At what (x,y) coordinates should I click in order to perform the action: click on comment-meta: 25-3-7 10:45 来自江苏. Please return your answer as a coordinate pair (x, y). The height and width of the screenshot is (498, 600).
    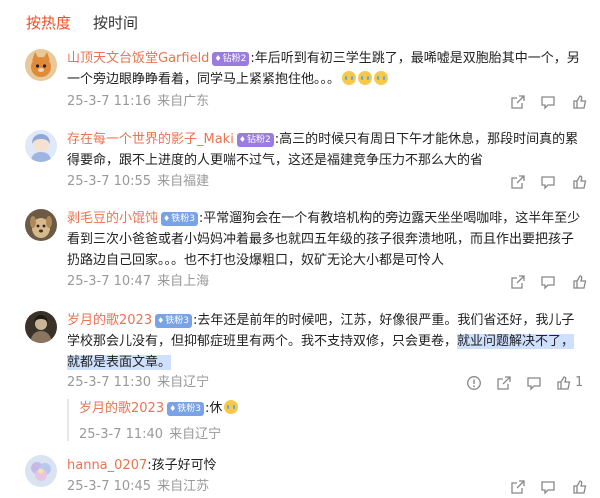
    Looking at the image, I should click on (141, 487).